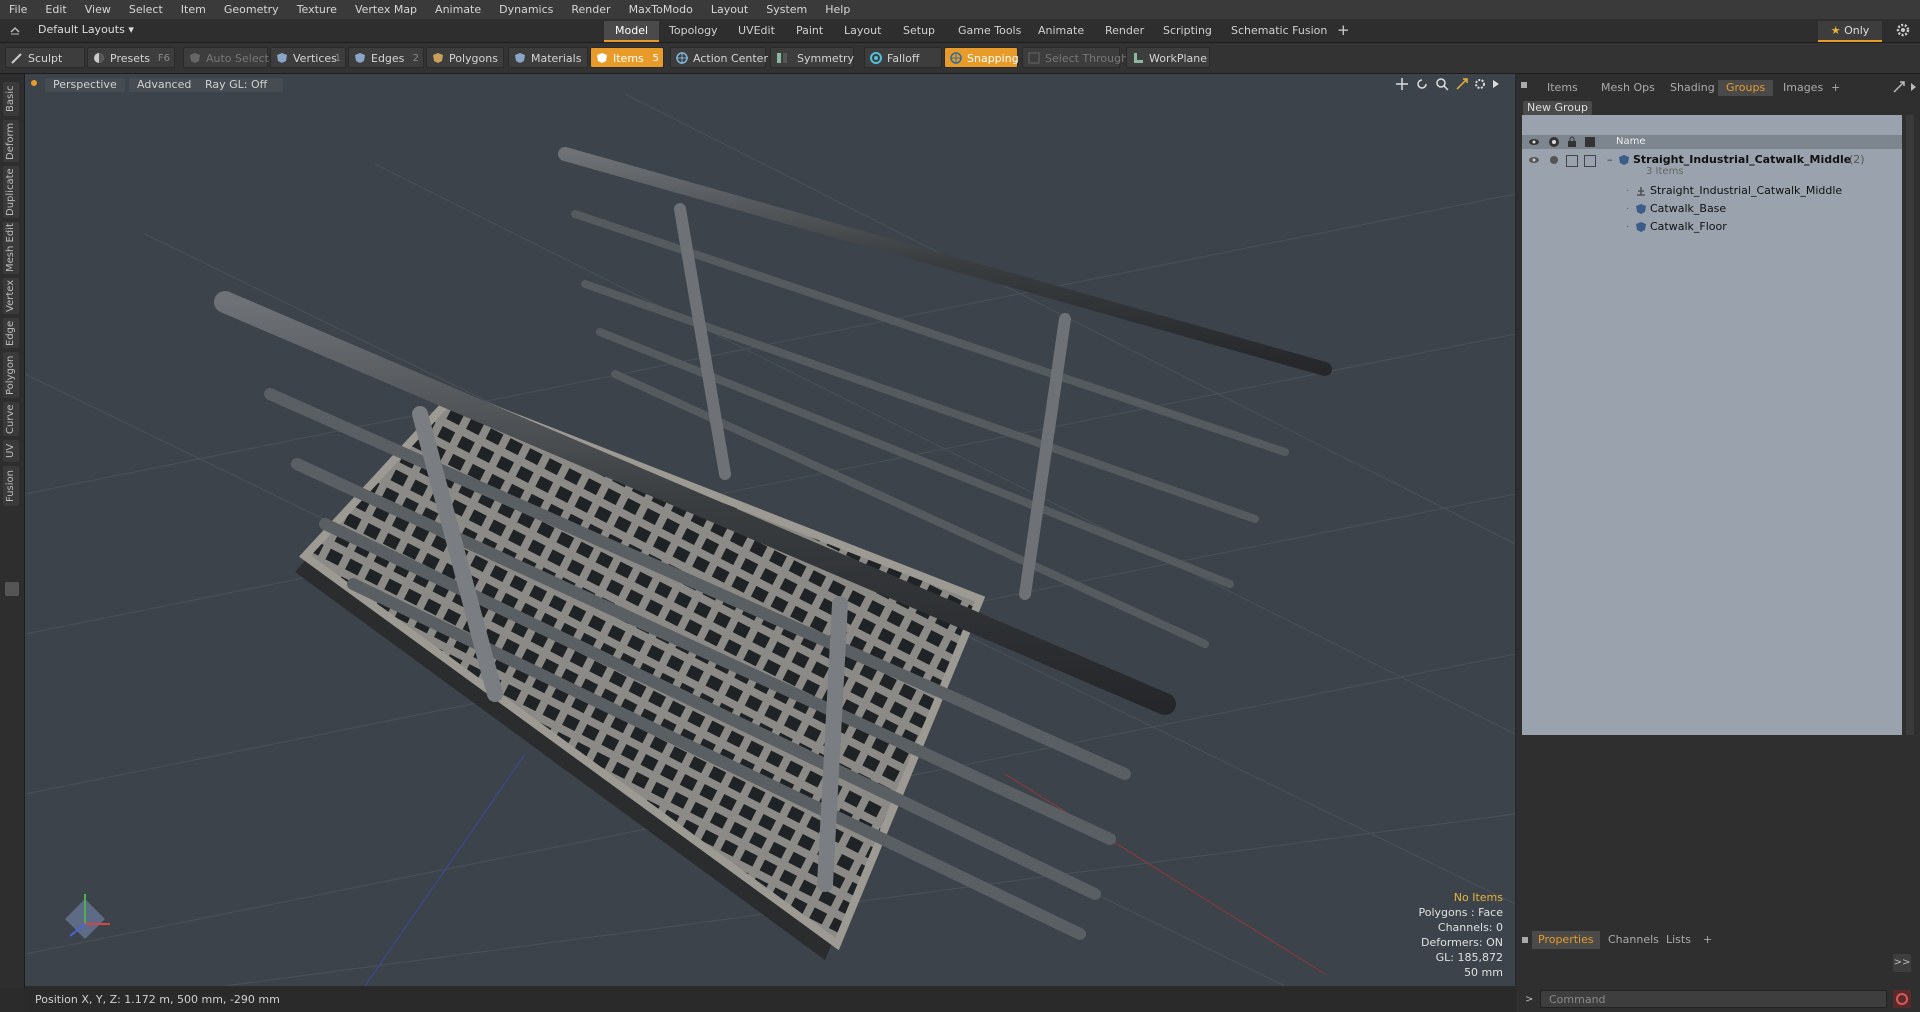 The image size is (1920, 1012). Describe the element at coordinates (11, 451) in the screenshot. I see `tab-uv: UV` at that location.